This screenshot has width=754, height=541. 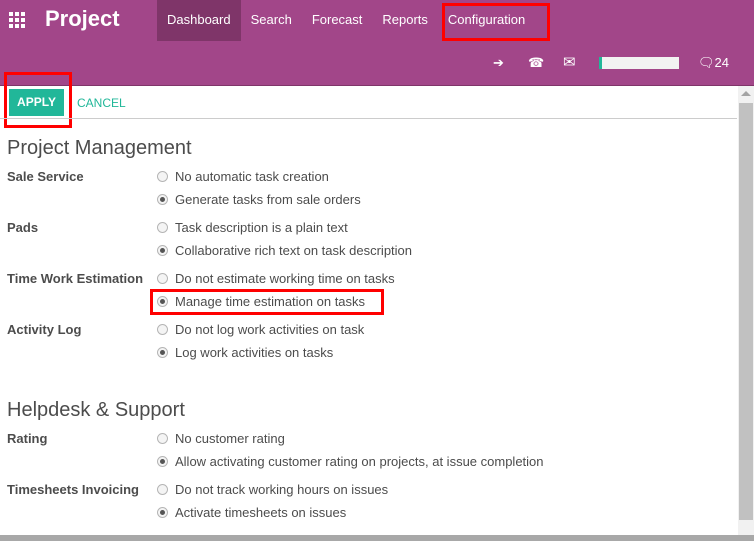 What do you see at coordinates (23, 227) in the screenshot?
I see `setting-label: Pads` at bounding box center [23, 227].